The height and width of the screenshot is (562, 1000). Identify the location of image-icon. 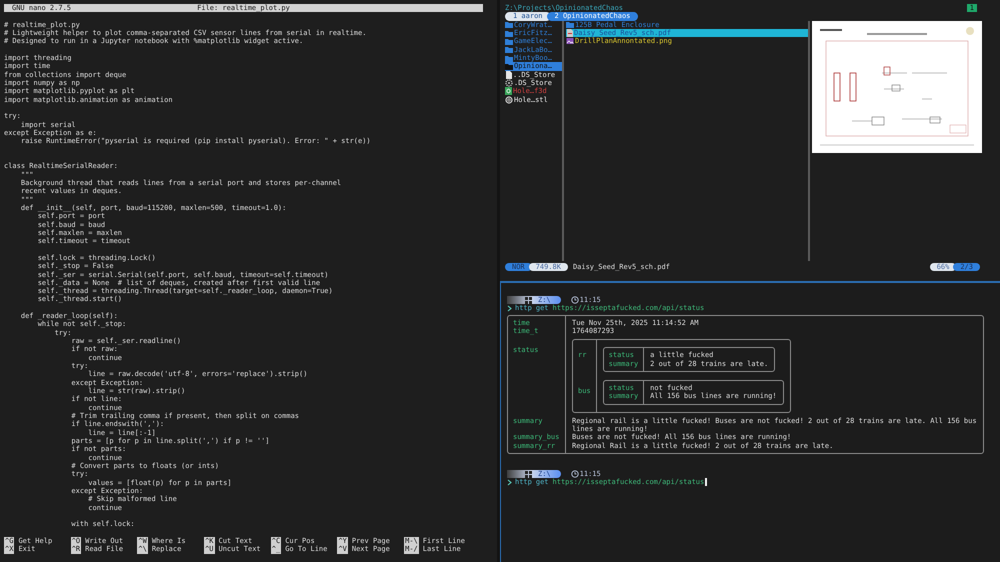
(570, 41).